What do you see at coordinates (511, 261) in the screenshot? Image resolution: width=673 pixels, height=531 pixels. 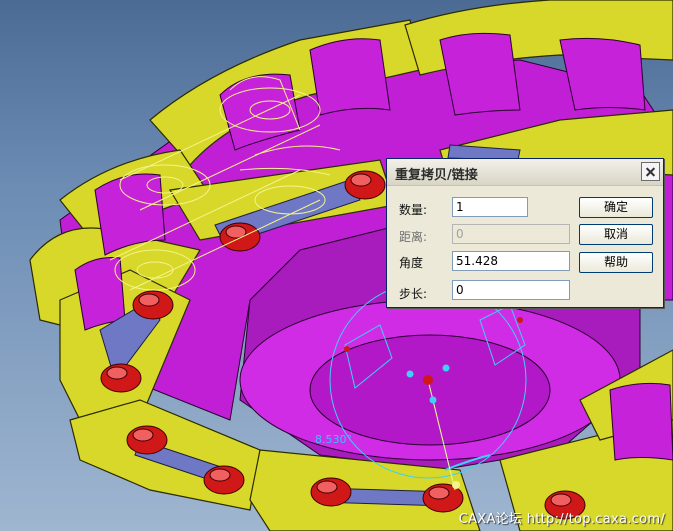 I see `angle-input` at bounding box center [511, 261].